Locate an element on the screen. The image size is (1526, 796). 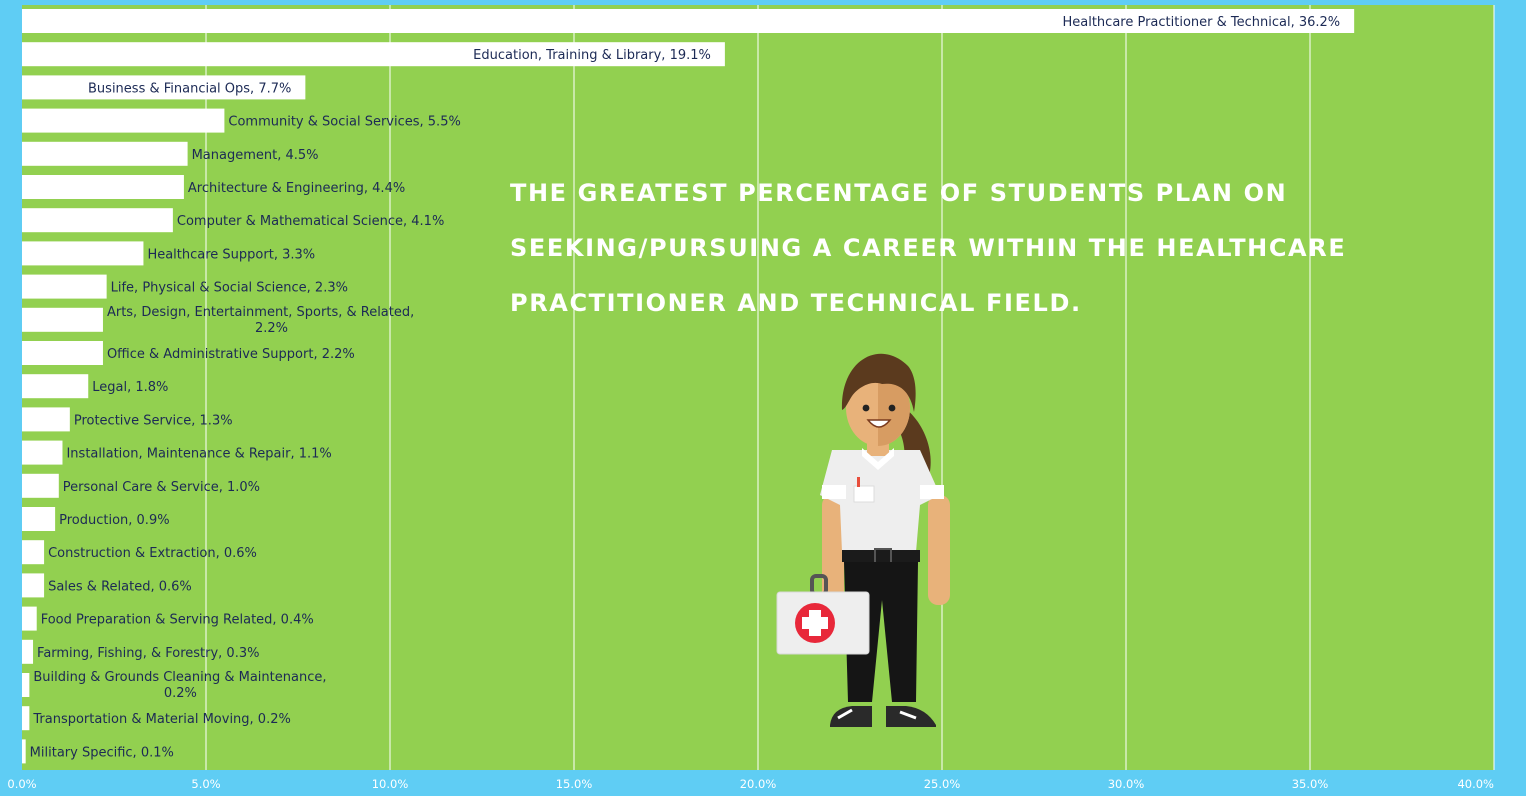
x-tick-label: 0.0% is located at coordinates (21, 784).